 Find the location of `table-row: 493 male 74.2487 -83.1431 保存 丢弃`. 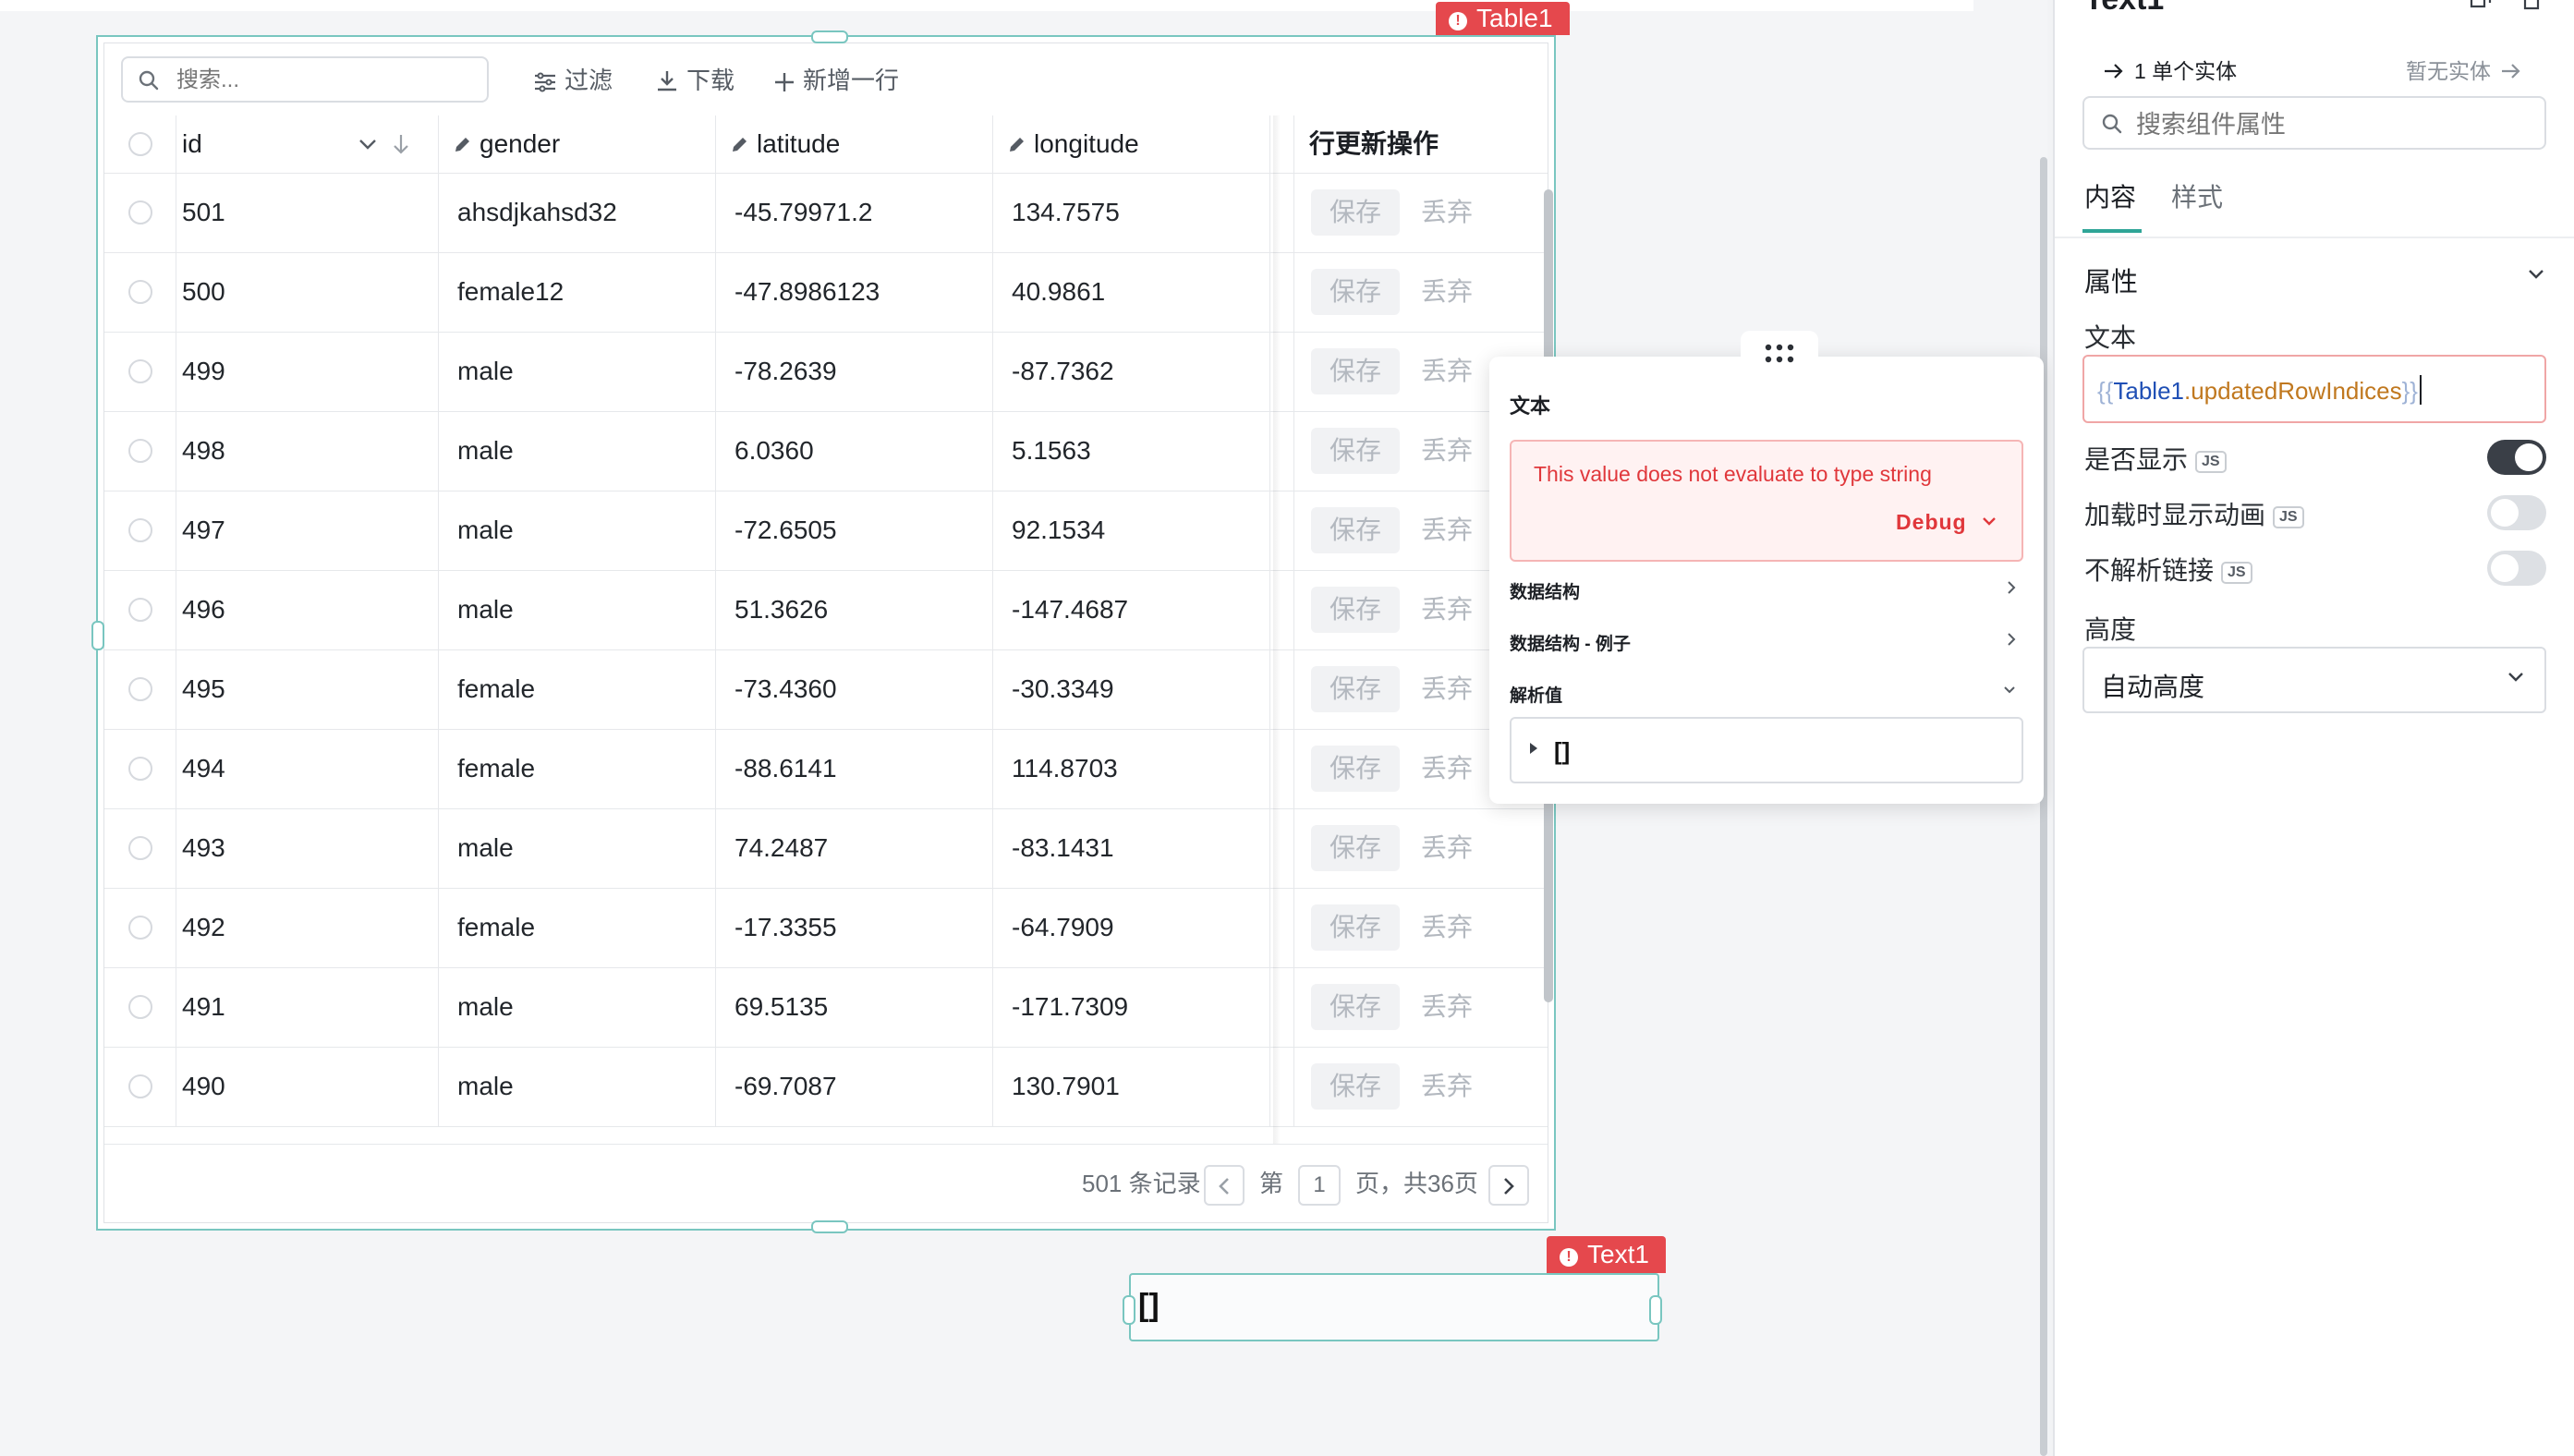

table-row: 493 male 74.2487 -83.1431 保存 丢弃 is located at coordinates (826, 848).